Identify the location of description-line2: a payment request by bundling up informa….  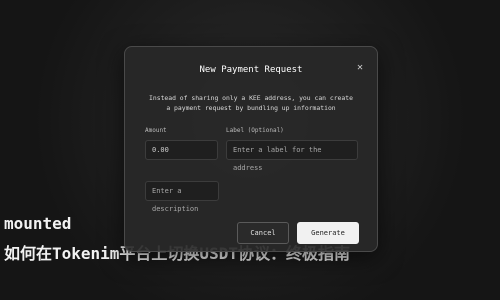
(251, 108).